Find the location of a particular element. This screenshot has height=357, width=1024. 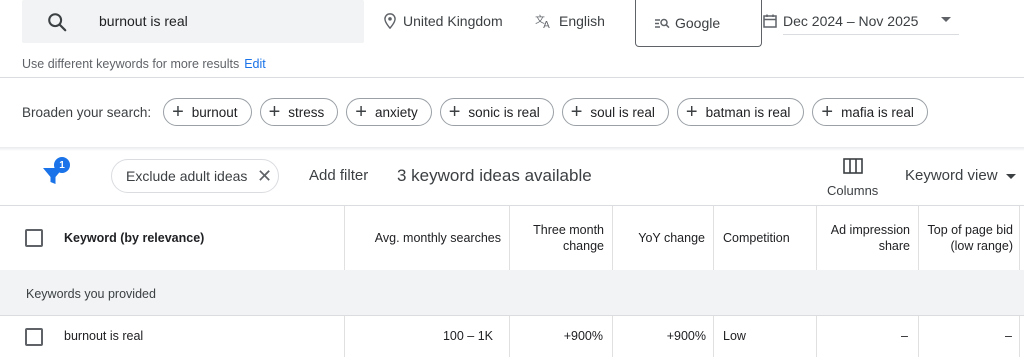

location-selector: United Kingdom is located at coordinates (443, 21).